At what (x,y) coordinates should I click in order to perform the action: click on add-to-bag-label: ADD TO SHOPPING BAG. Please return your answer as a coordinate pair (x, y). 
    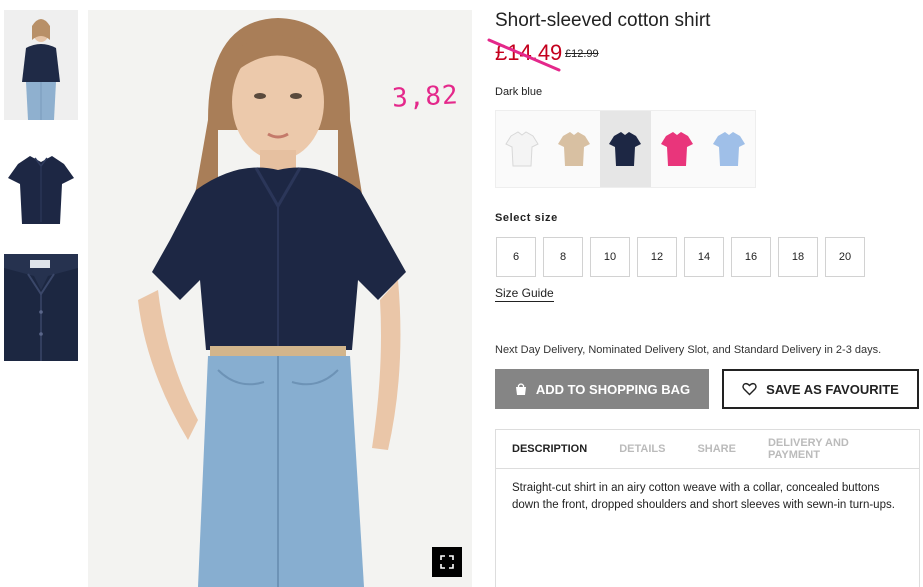
    Looking at the image, I should click on (613, 389).